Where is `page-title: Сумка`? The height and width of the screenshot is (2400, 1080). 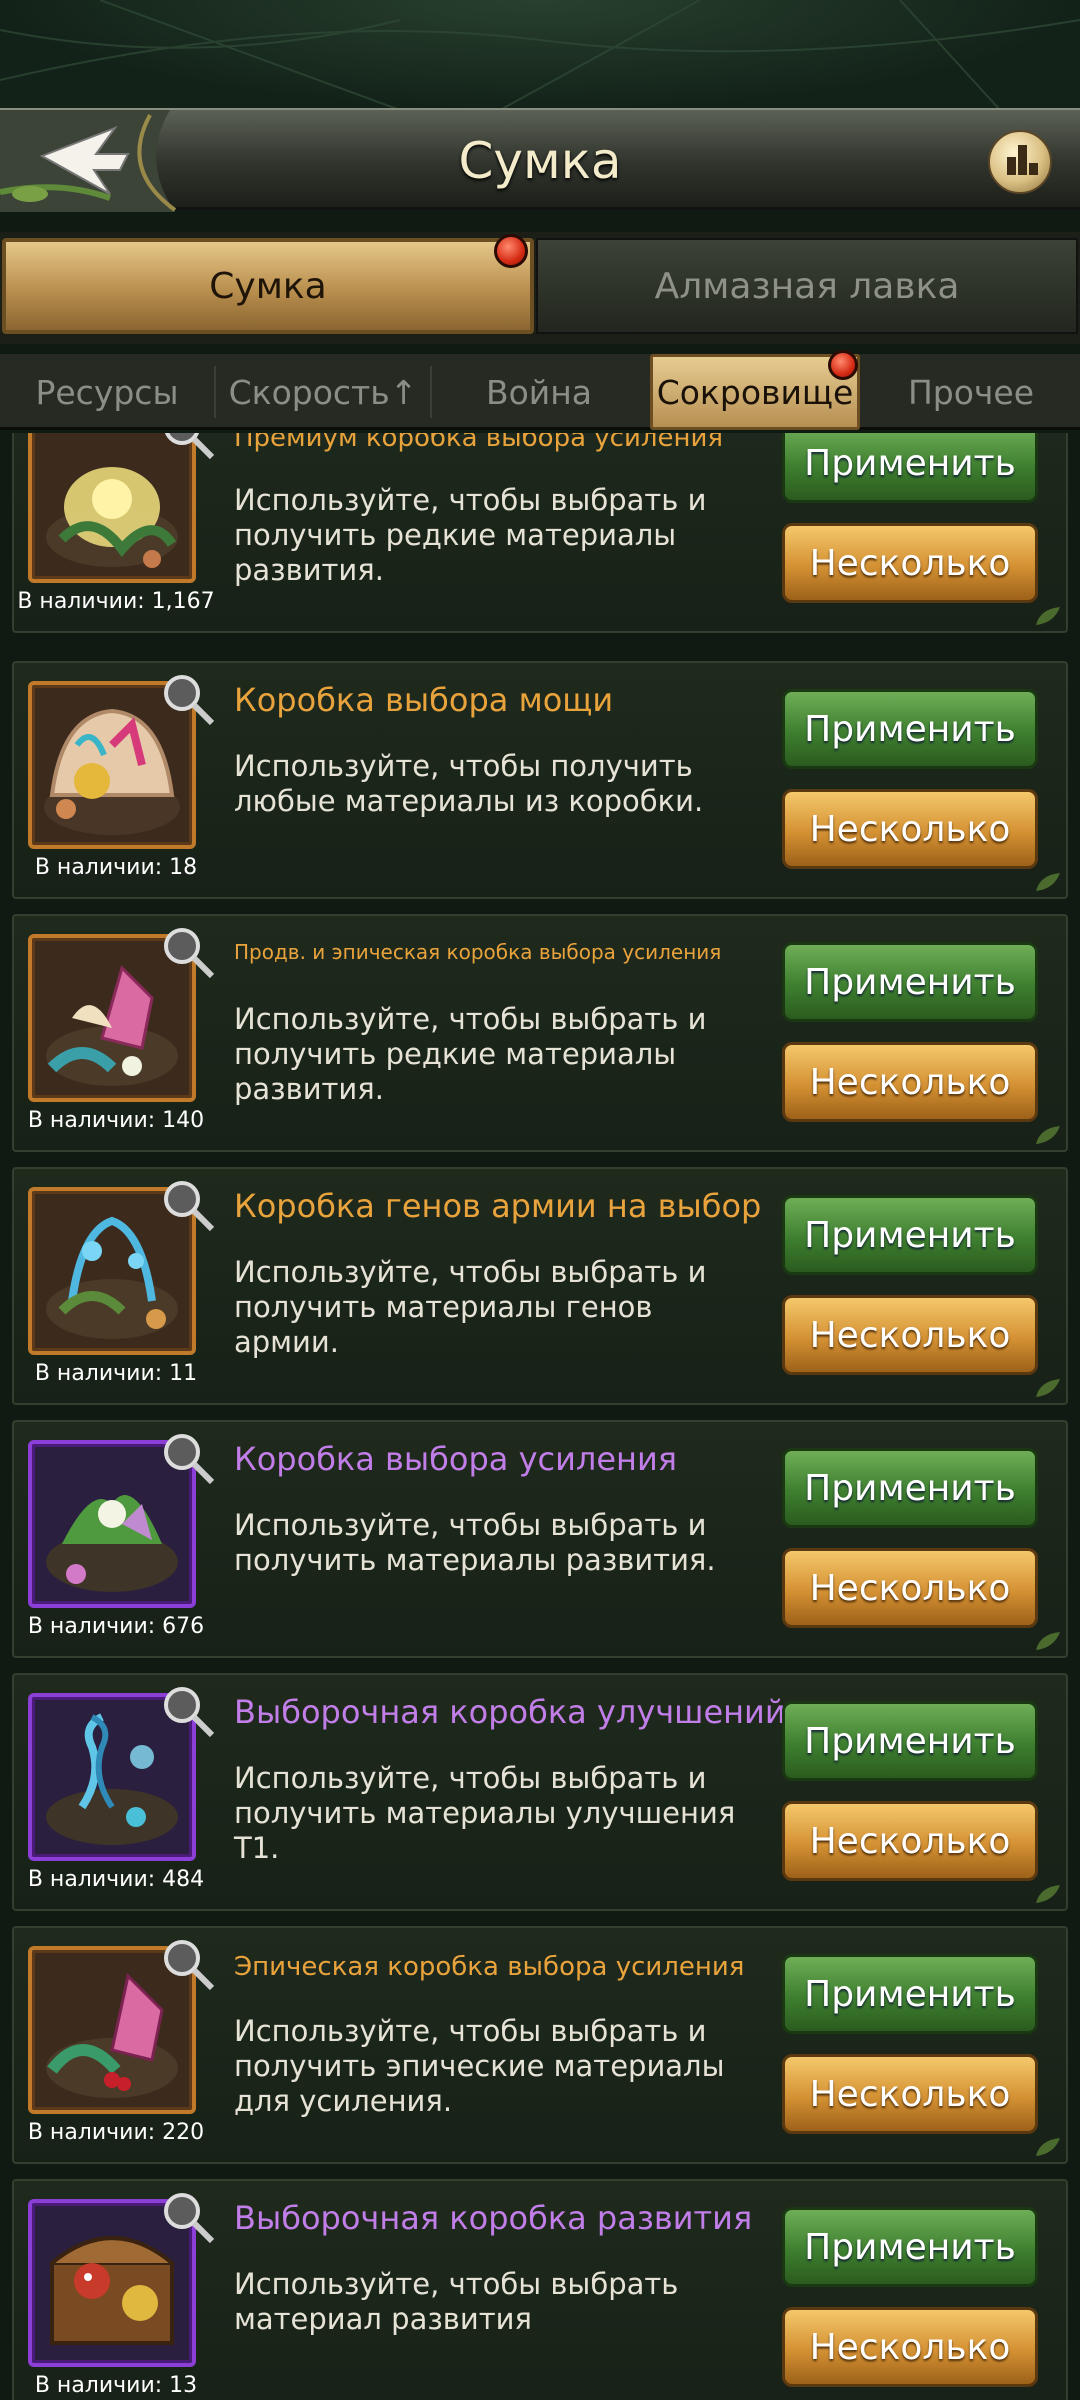 page-title: Сумка is located at coordinates (540, 161).